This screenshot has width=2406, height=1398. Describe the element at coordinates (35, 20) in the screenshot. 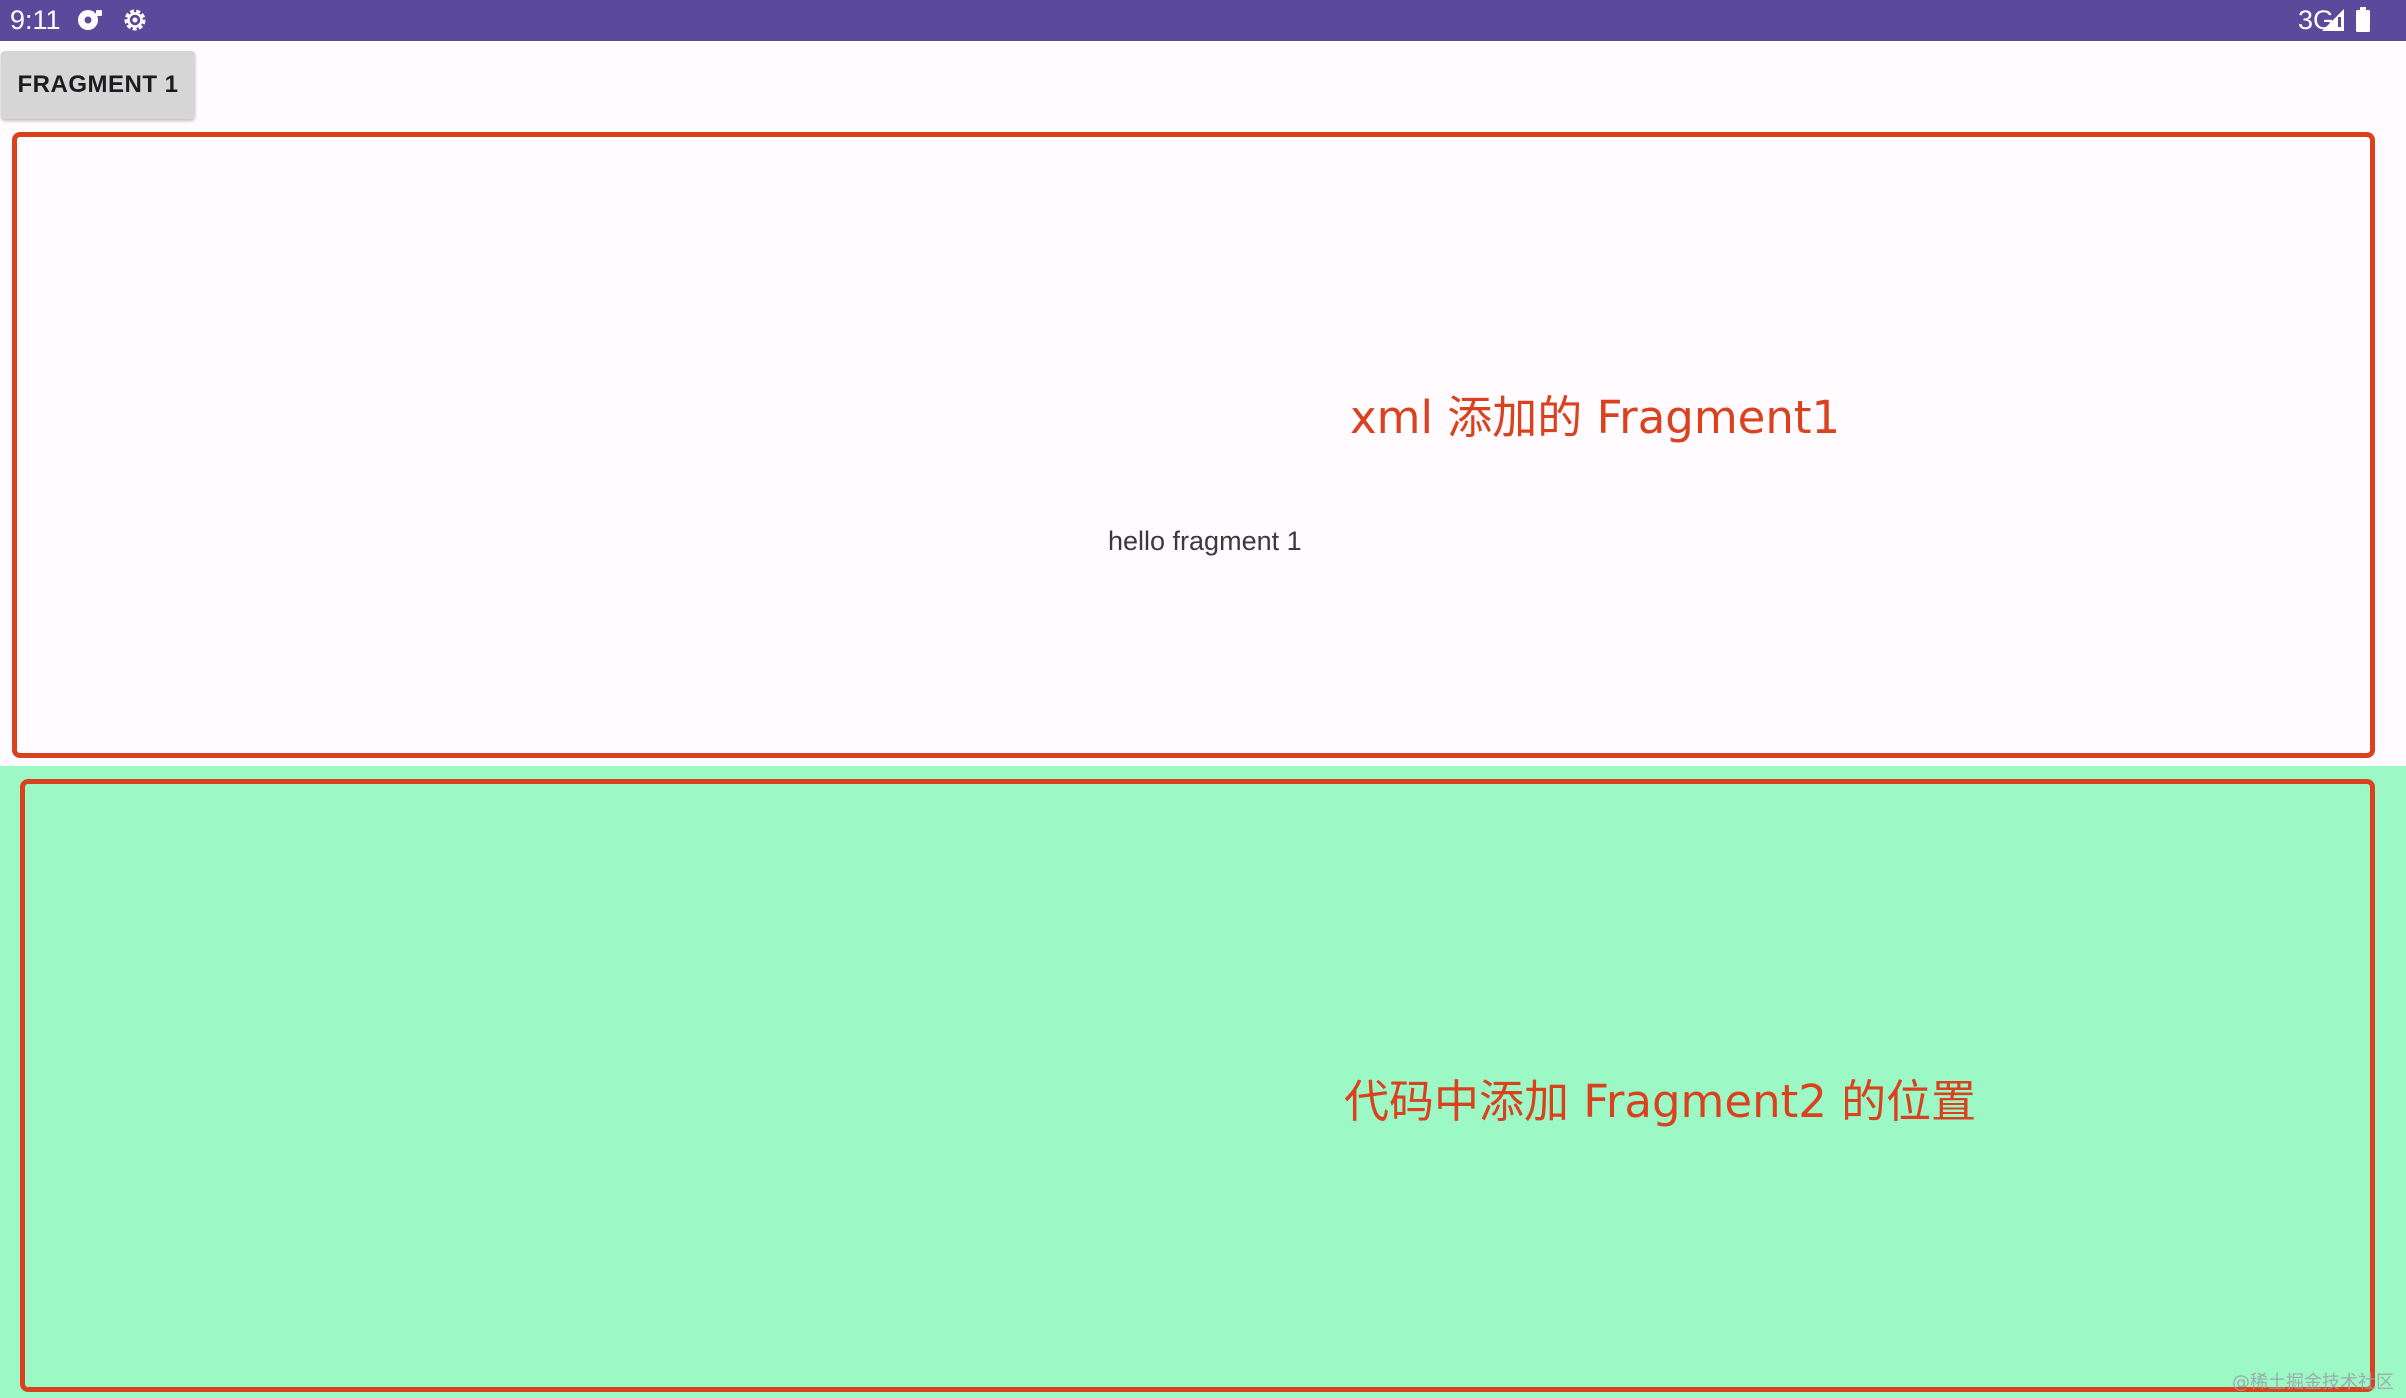

I see `status-time: 9:11` at that location.